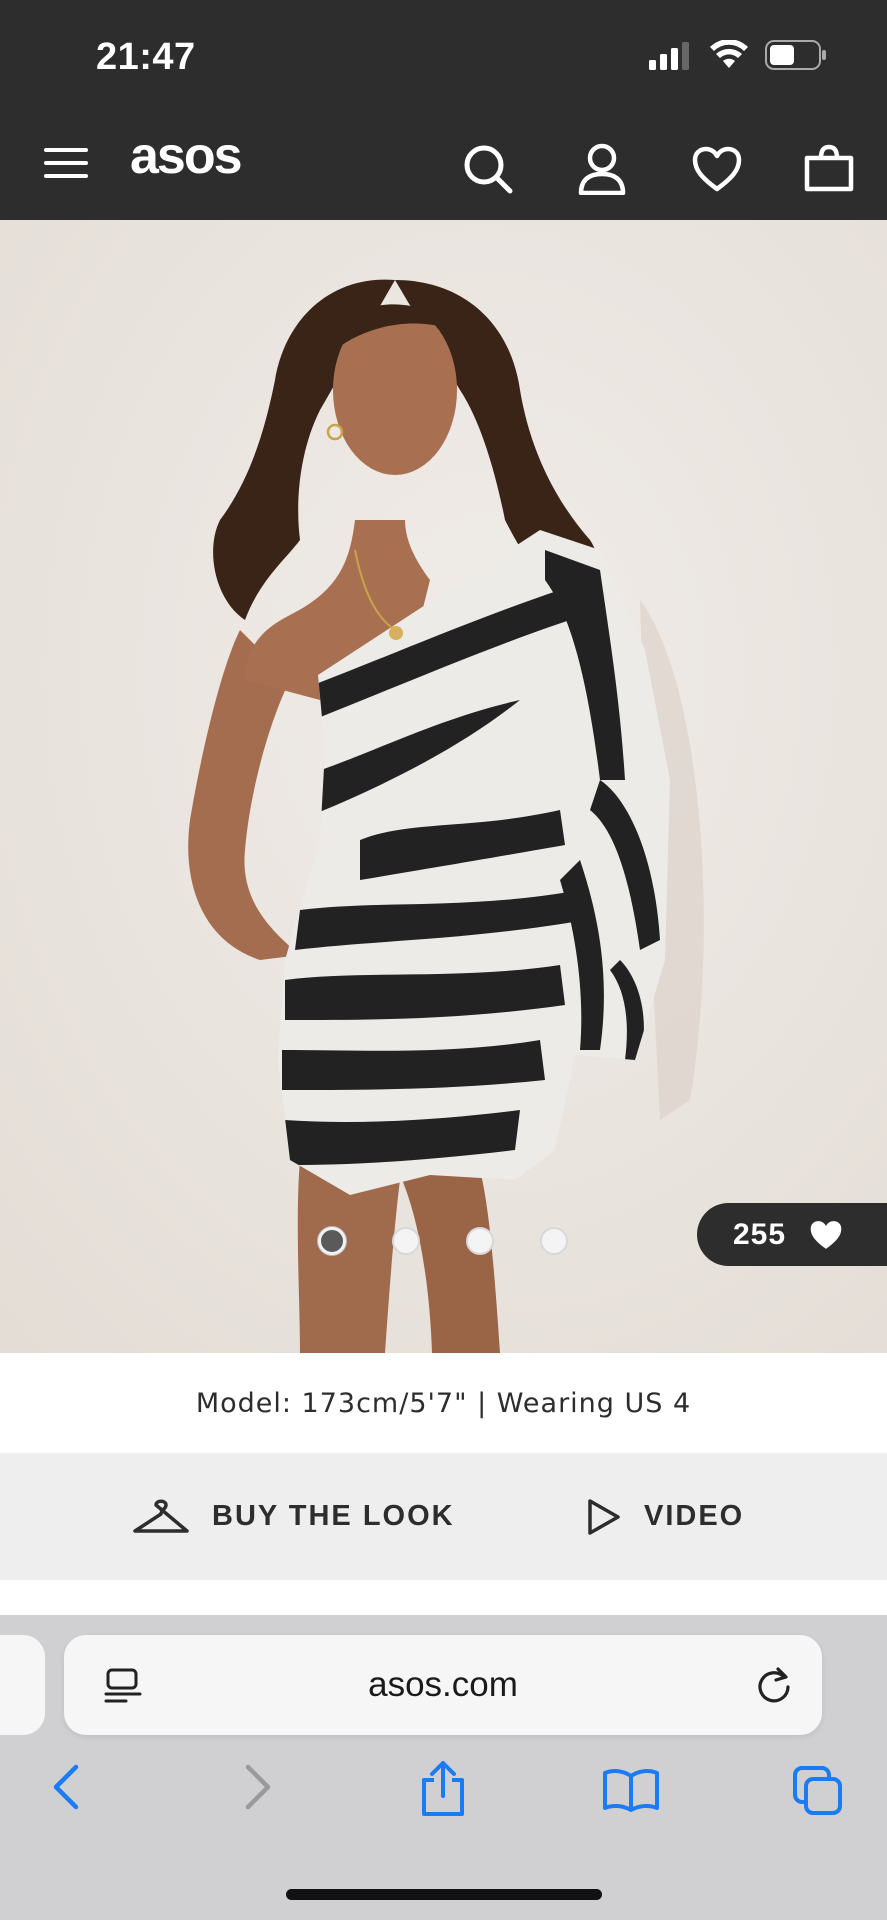  What do you see at coordinates (488, 169) in the screenshot?
I see `search-icon` at bounding box center [488, 169].